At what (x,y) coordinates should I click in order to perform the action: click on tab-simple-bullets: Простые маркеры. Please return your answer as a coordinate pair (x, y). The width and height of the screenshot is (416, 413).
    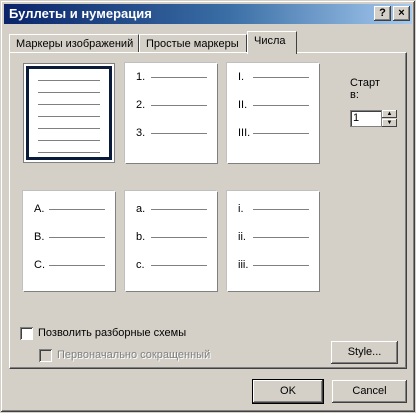
    Looking at the image, I should click on (193, 43).